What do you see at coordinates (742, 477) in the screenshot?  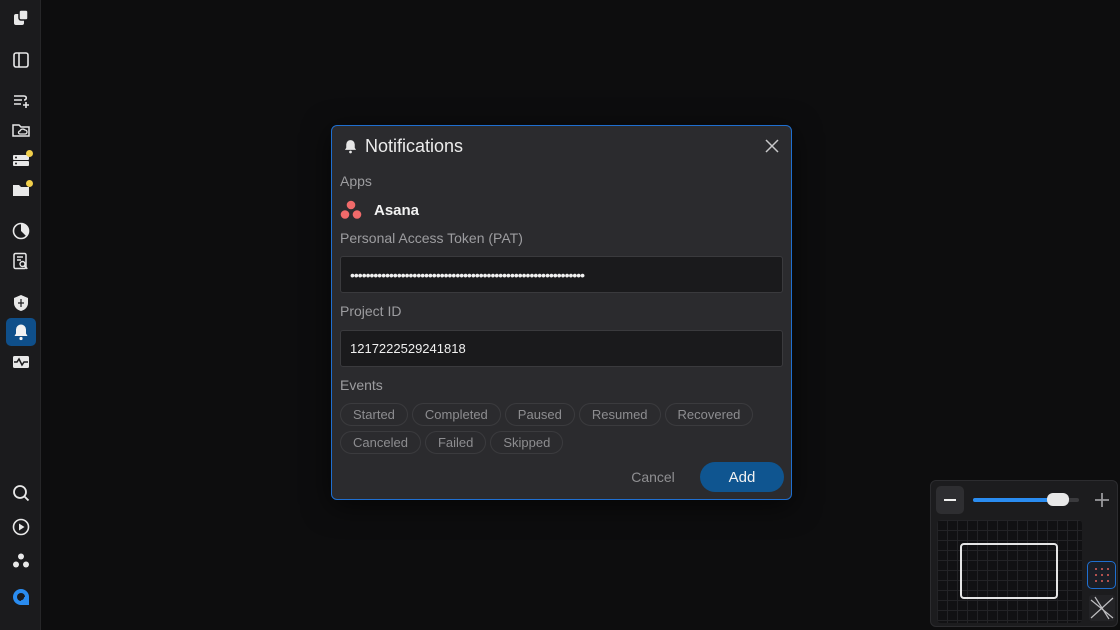 I see `add-button: Add` at bounding box center [742, 477].